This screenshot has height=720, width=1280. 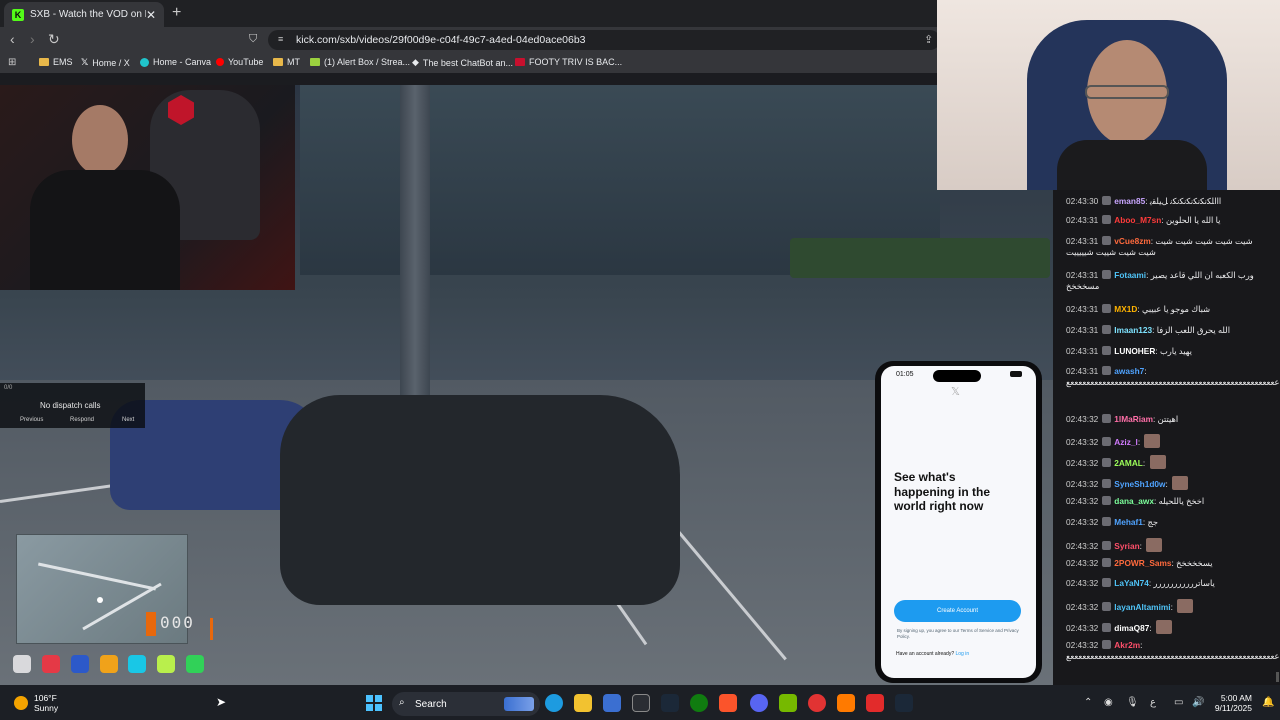 What do you see at coordinates (817, 703) in the screenshot?
I see `obs-icon` at bounding box center [817, 703].